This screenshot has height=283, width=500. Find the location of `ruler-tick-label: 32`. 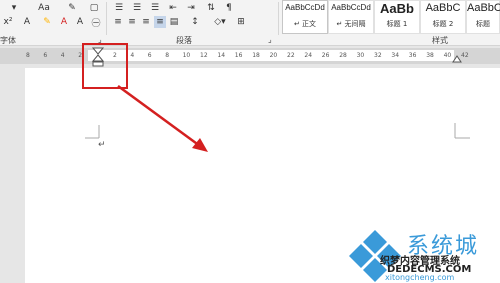

ruler-tick-label: 32 is located at coordinates (378, 55).